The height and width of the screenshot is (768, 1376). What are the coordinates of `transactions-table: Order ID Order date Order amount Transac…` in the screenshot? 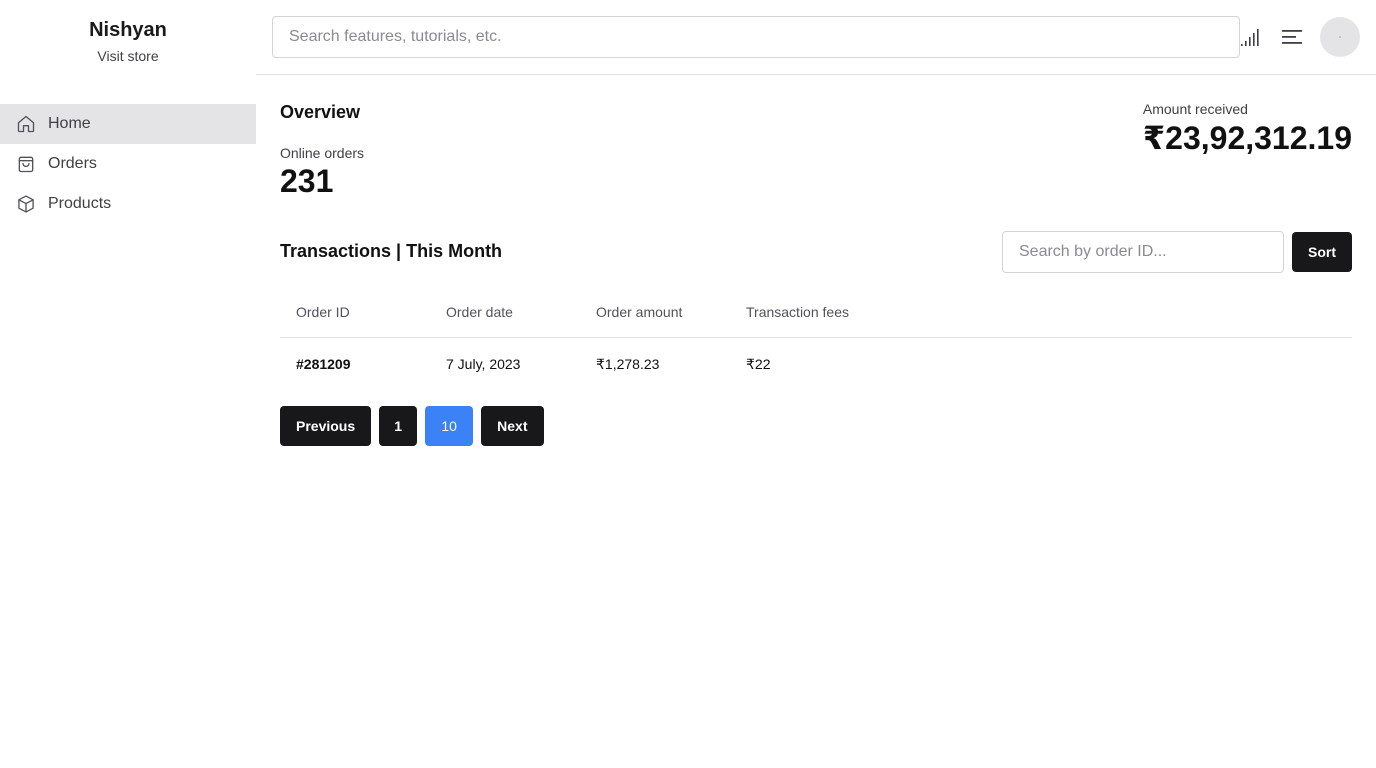 It's located at (816, 338).